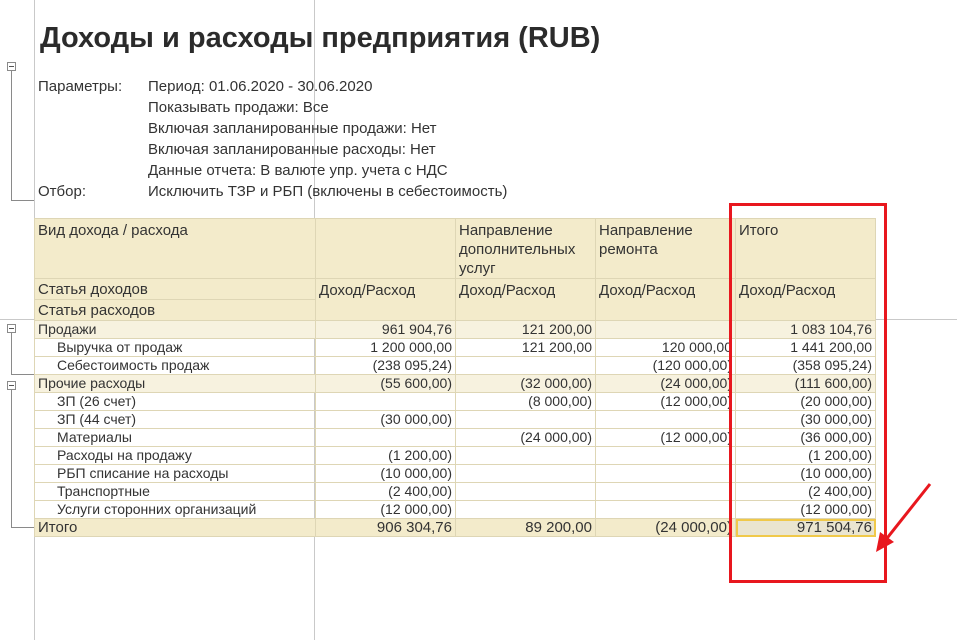 Image resolution: width=957 pixels, height=640 pixels. Describe the element at coordinates (175, 419) in the screenshot. I see `row-label: ЗП (44 счет)` at that location.